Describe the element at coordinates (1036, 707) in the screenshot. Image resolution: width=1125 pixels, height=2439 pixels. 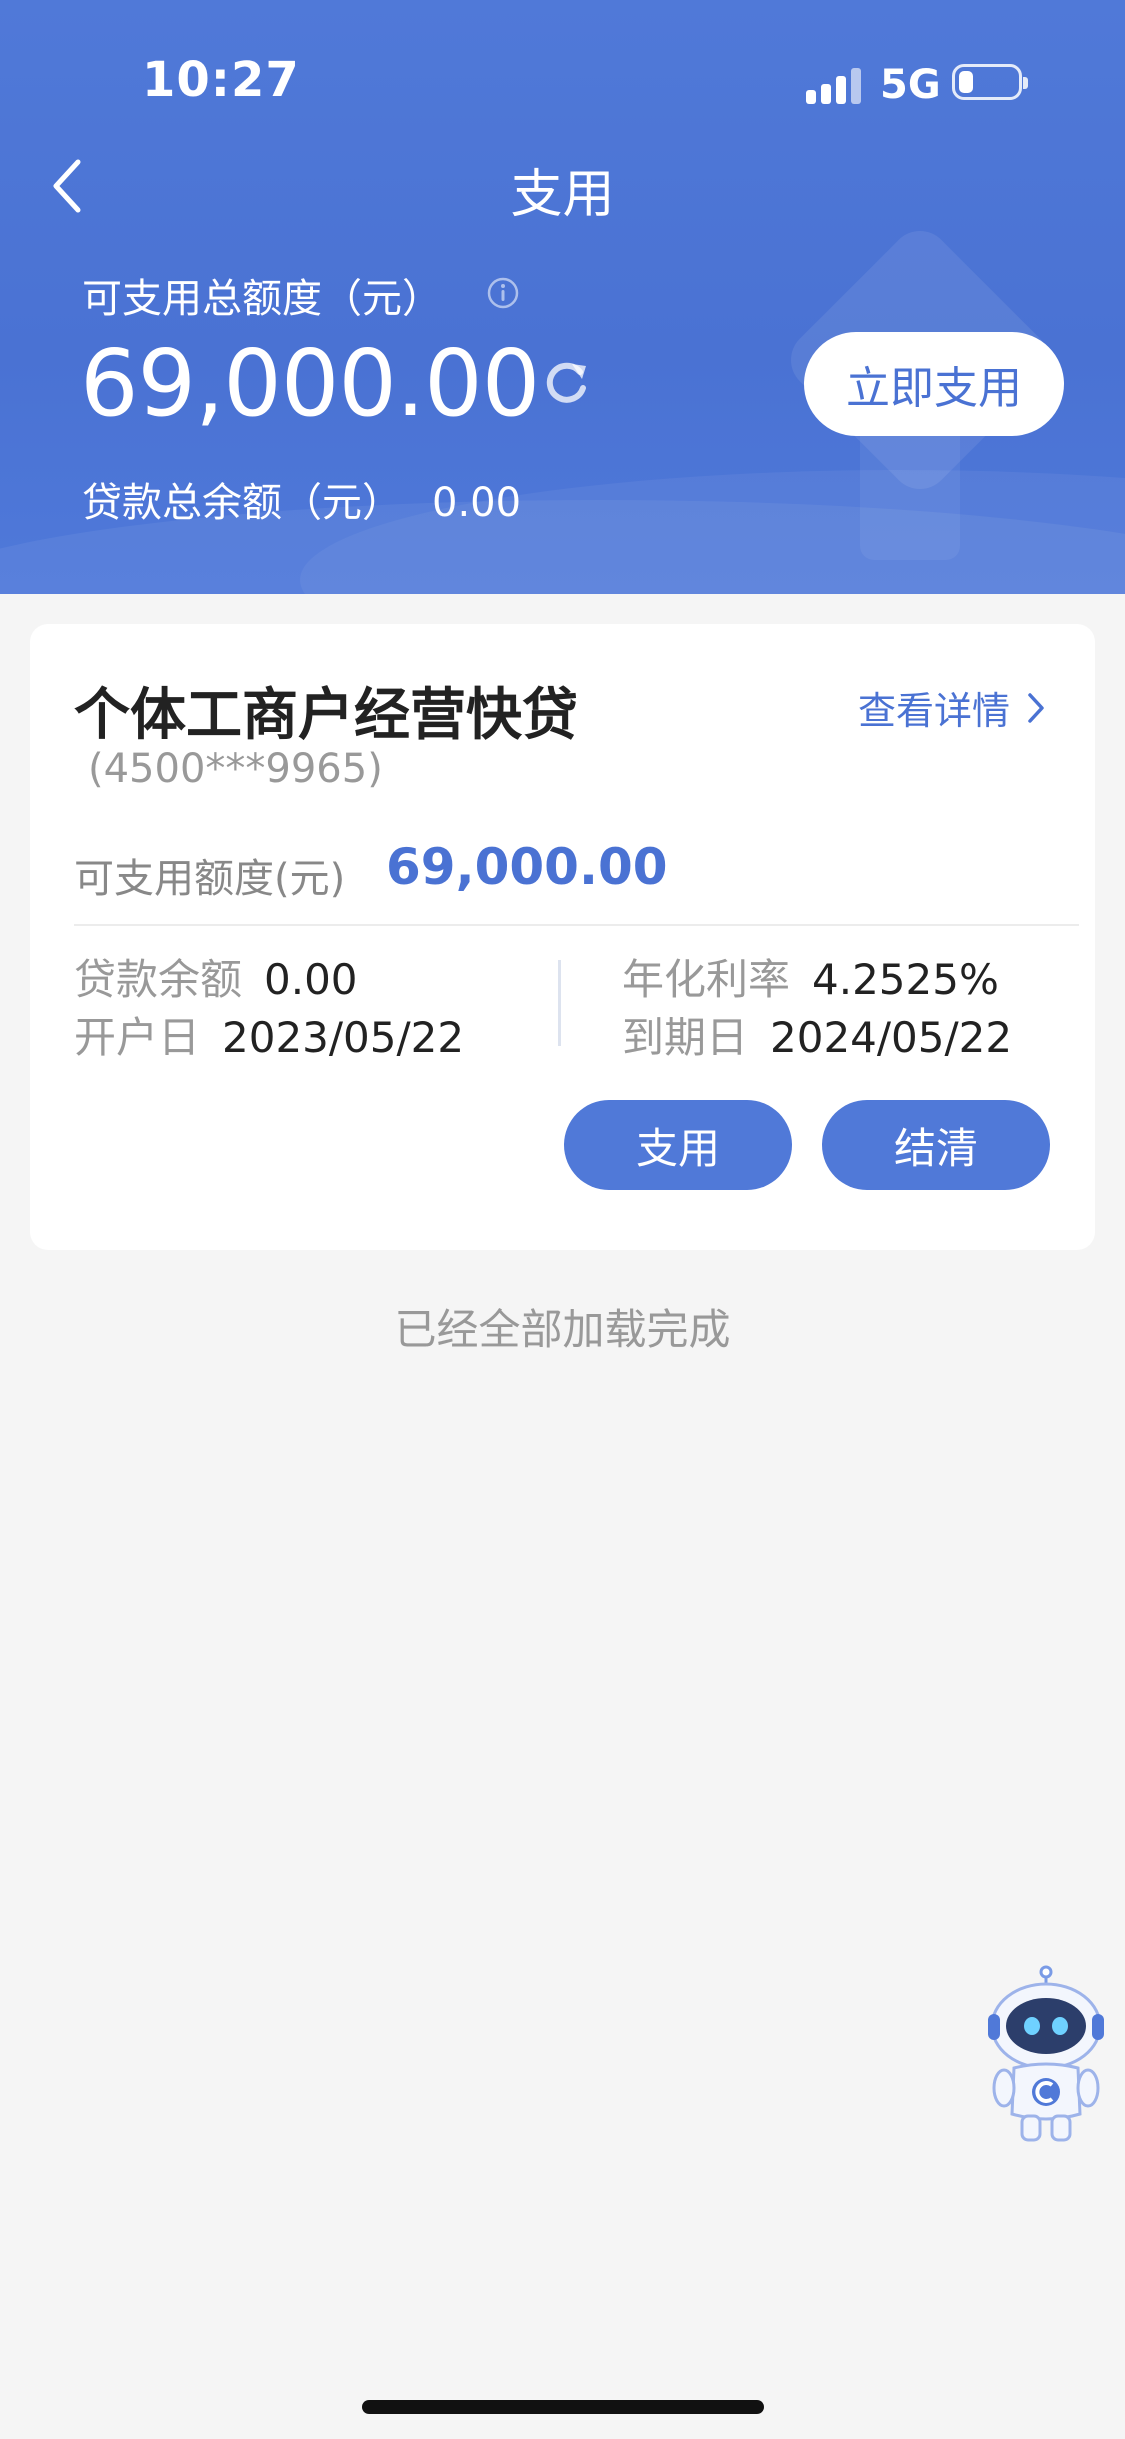
I see `chevron-right-icon` at that location.